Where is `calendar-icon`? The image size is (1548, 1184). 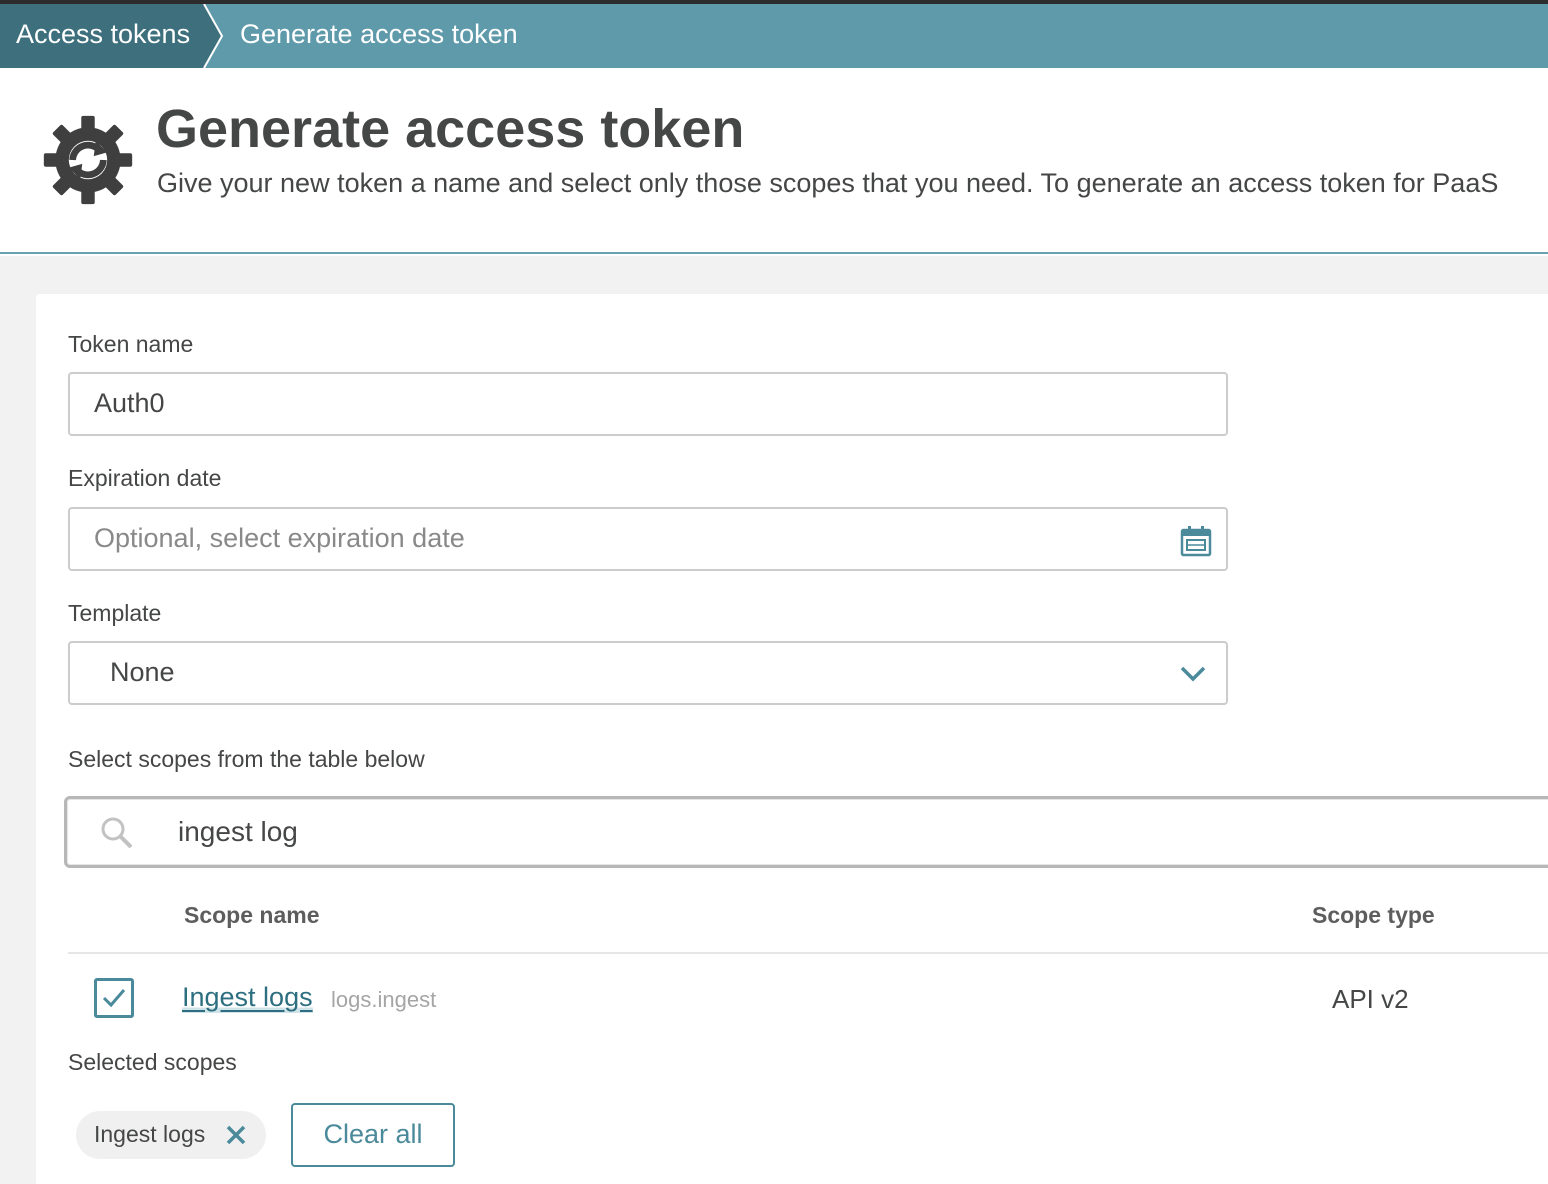 calendar-icon is located at coordinates (1196, 541).